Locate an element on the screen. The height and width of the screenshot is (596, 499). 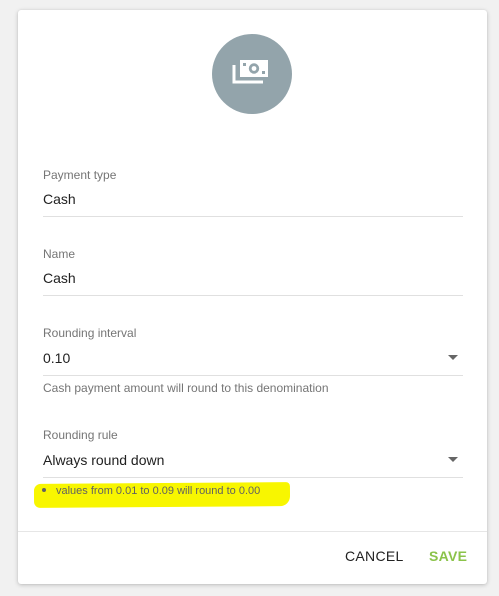
save-button: SAVE is located at coordinates (448, 556).